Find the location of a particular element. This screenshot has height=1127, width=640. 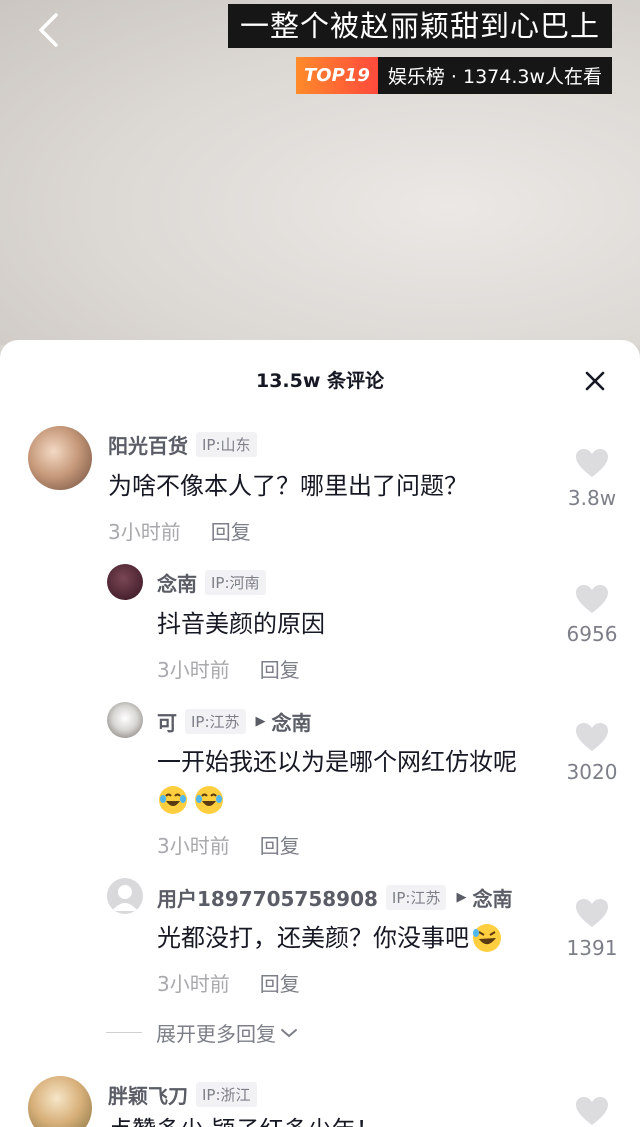

comment-username: 用户1897705758908 is located at coordinates (267, 897).